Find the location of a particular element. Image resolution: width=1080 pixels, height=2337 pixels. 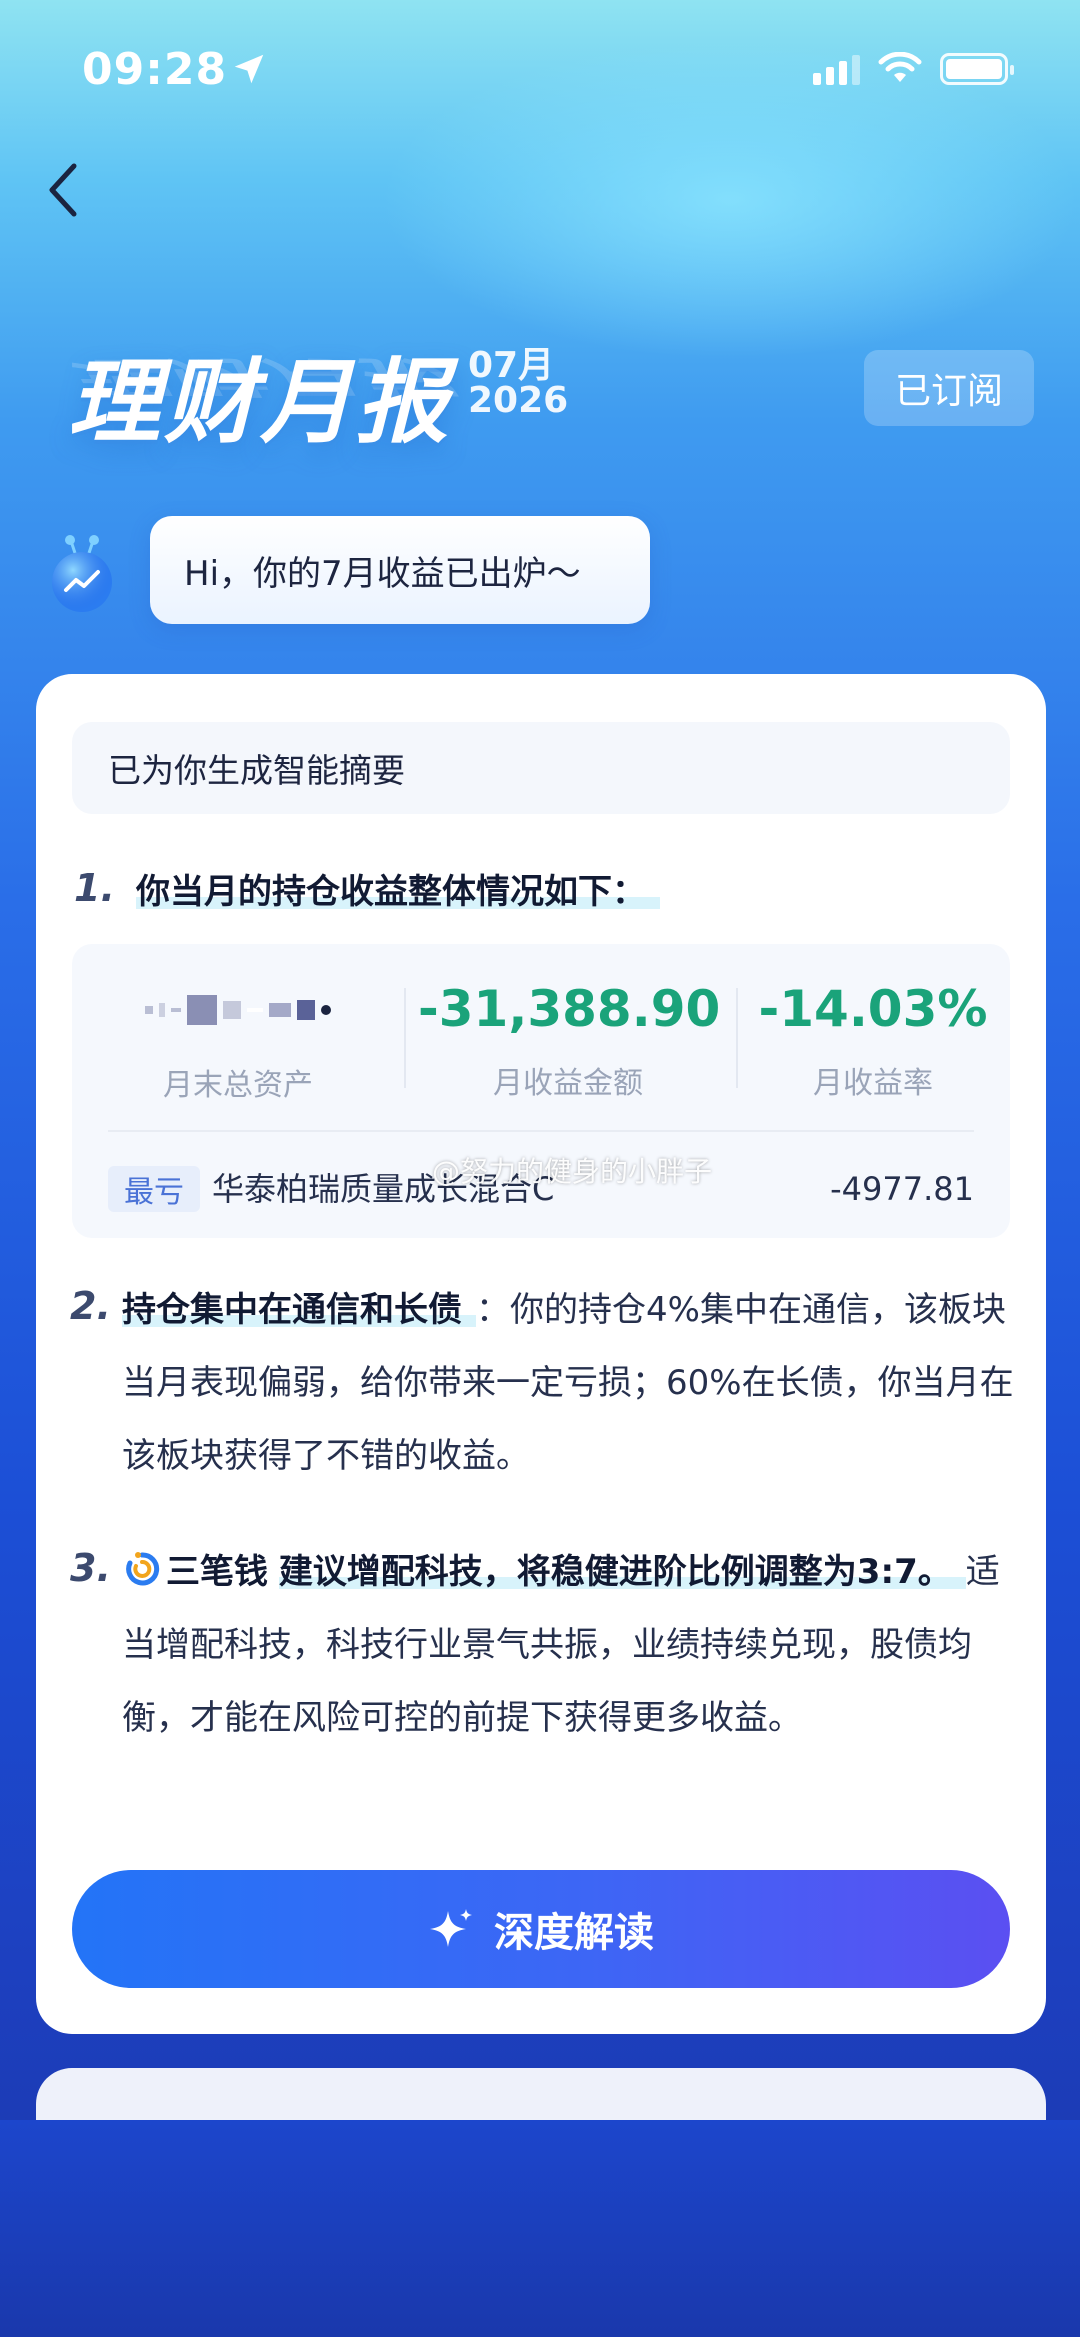

summary-intro: 已为你生成智能摘要 is located at coordinates (541, 768).